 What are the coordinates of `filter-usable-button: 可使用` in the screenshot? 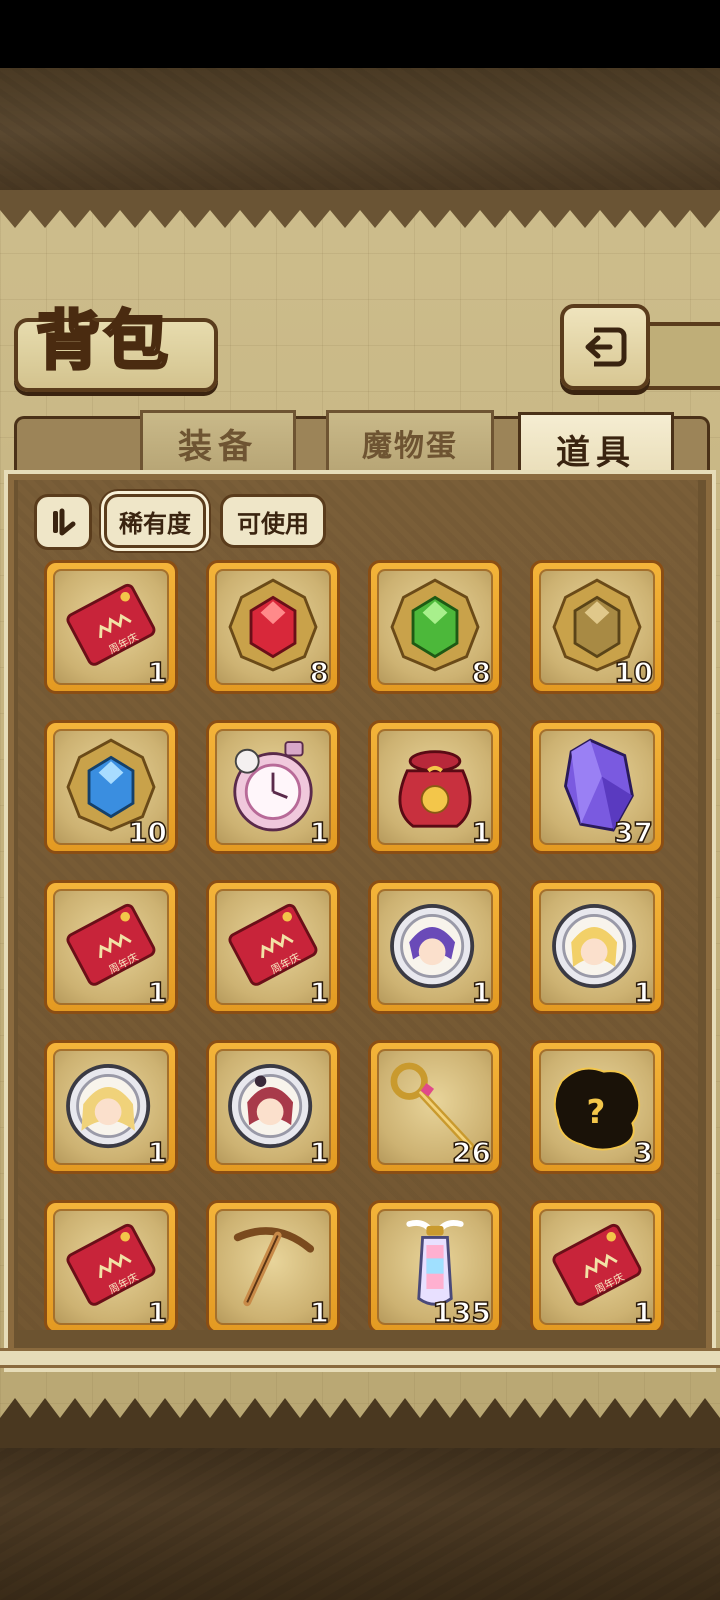 It's located at (273, 521).